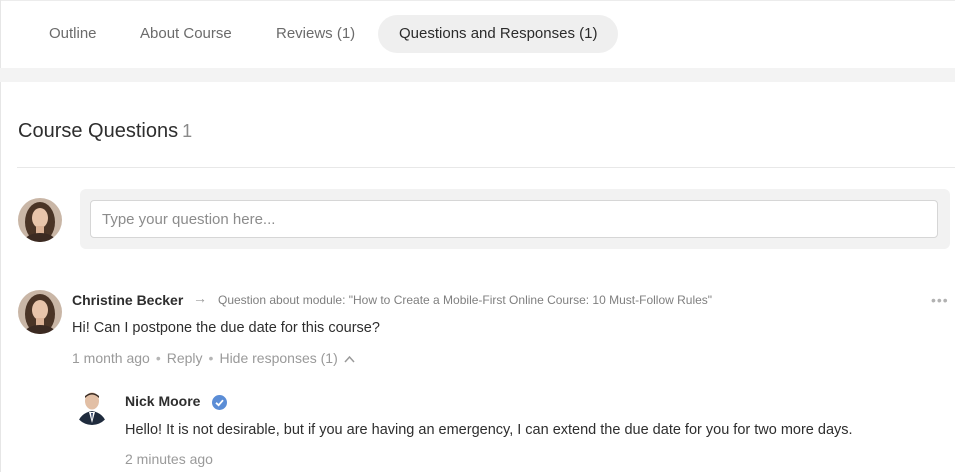  What do you see at coordinates (185, 358) in the screenshot?
I see `reply-link: Reply` at bounding box center [185, 358].